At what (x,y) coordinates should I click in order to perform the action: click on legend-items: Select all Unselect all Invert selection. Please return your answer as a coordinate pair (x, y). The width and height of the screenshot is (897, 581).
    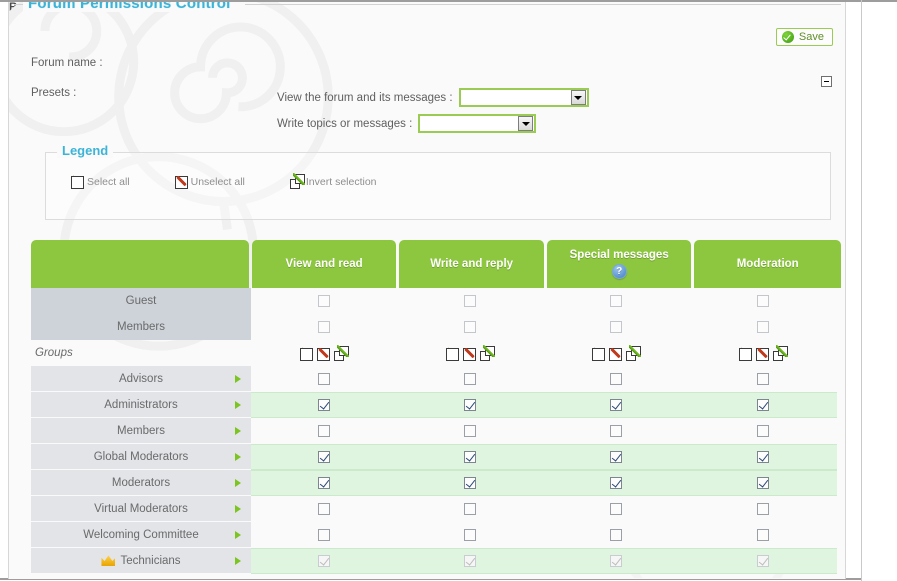
    Looking at the image, I should click on (224, 181).